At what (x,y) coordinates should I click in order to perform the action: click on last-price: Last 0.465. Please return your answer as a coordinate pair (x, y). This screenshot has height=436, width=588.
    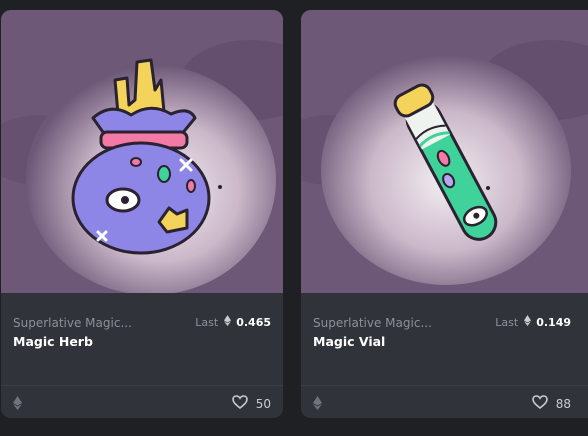
    Looking at the image, I should click on (233, 322).